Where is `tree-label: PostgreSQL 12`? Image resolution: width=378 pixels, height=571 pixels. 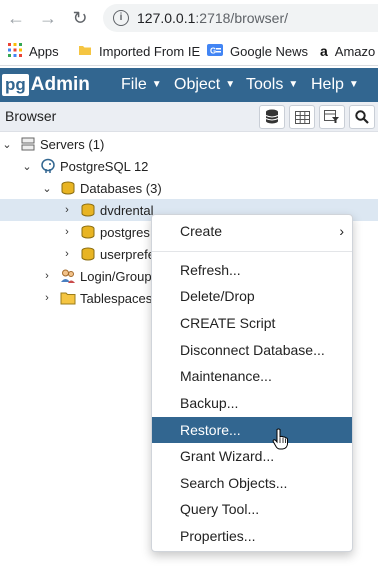 tree-label: PostgreSQL 12 is located at coordinates (104, 166).